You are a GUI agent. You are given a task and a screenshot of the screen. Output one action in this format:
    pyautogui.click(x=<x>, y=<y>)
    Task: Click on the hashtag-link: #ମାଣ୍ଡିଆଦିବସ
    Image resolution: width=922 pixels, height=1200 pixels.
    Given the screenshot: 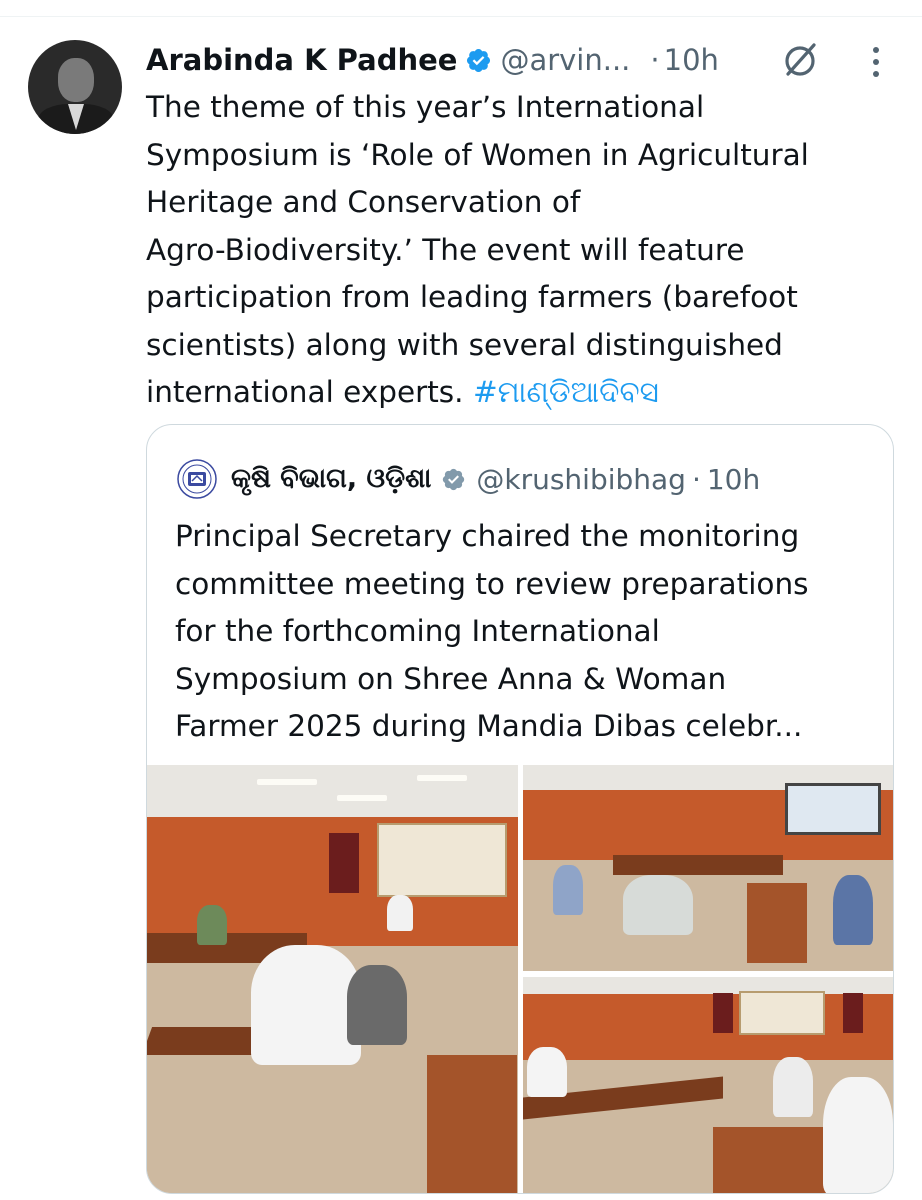 What is the action you would take?
    pyautogui.click(x=566, y=392)
    